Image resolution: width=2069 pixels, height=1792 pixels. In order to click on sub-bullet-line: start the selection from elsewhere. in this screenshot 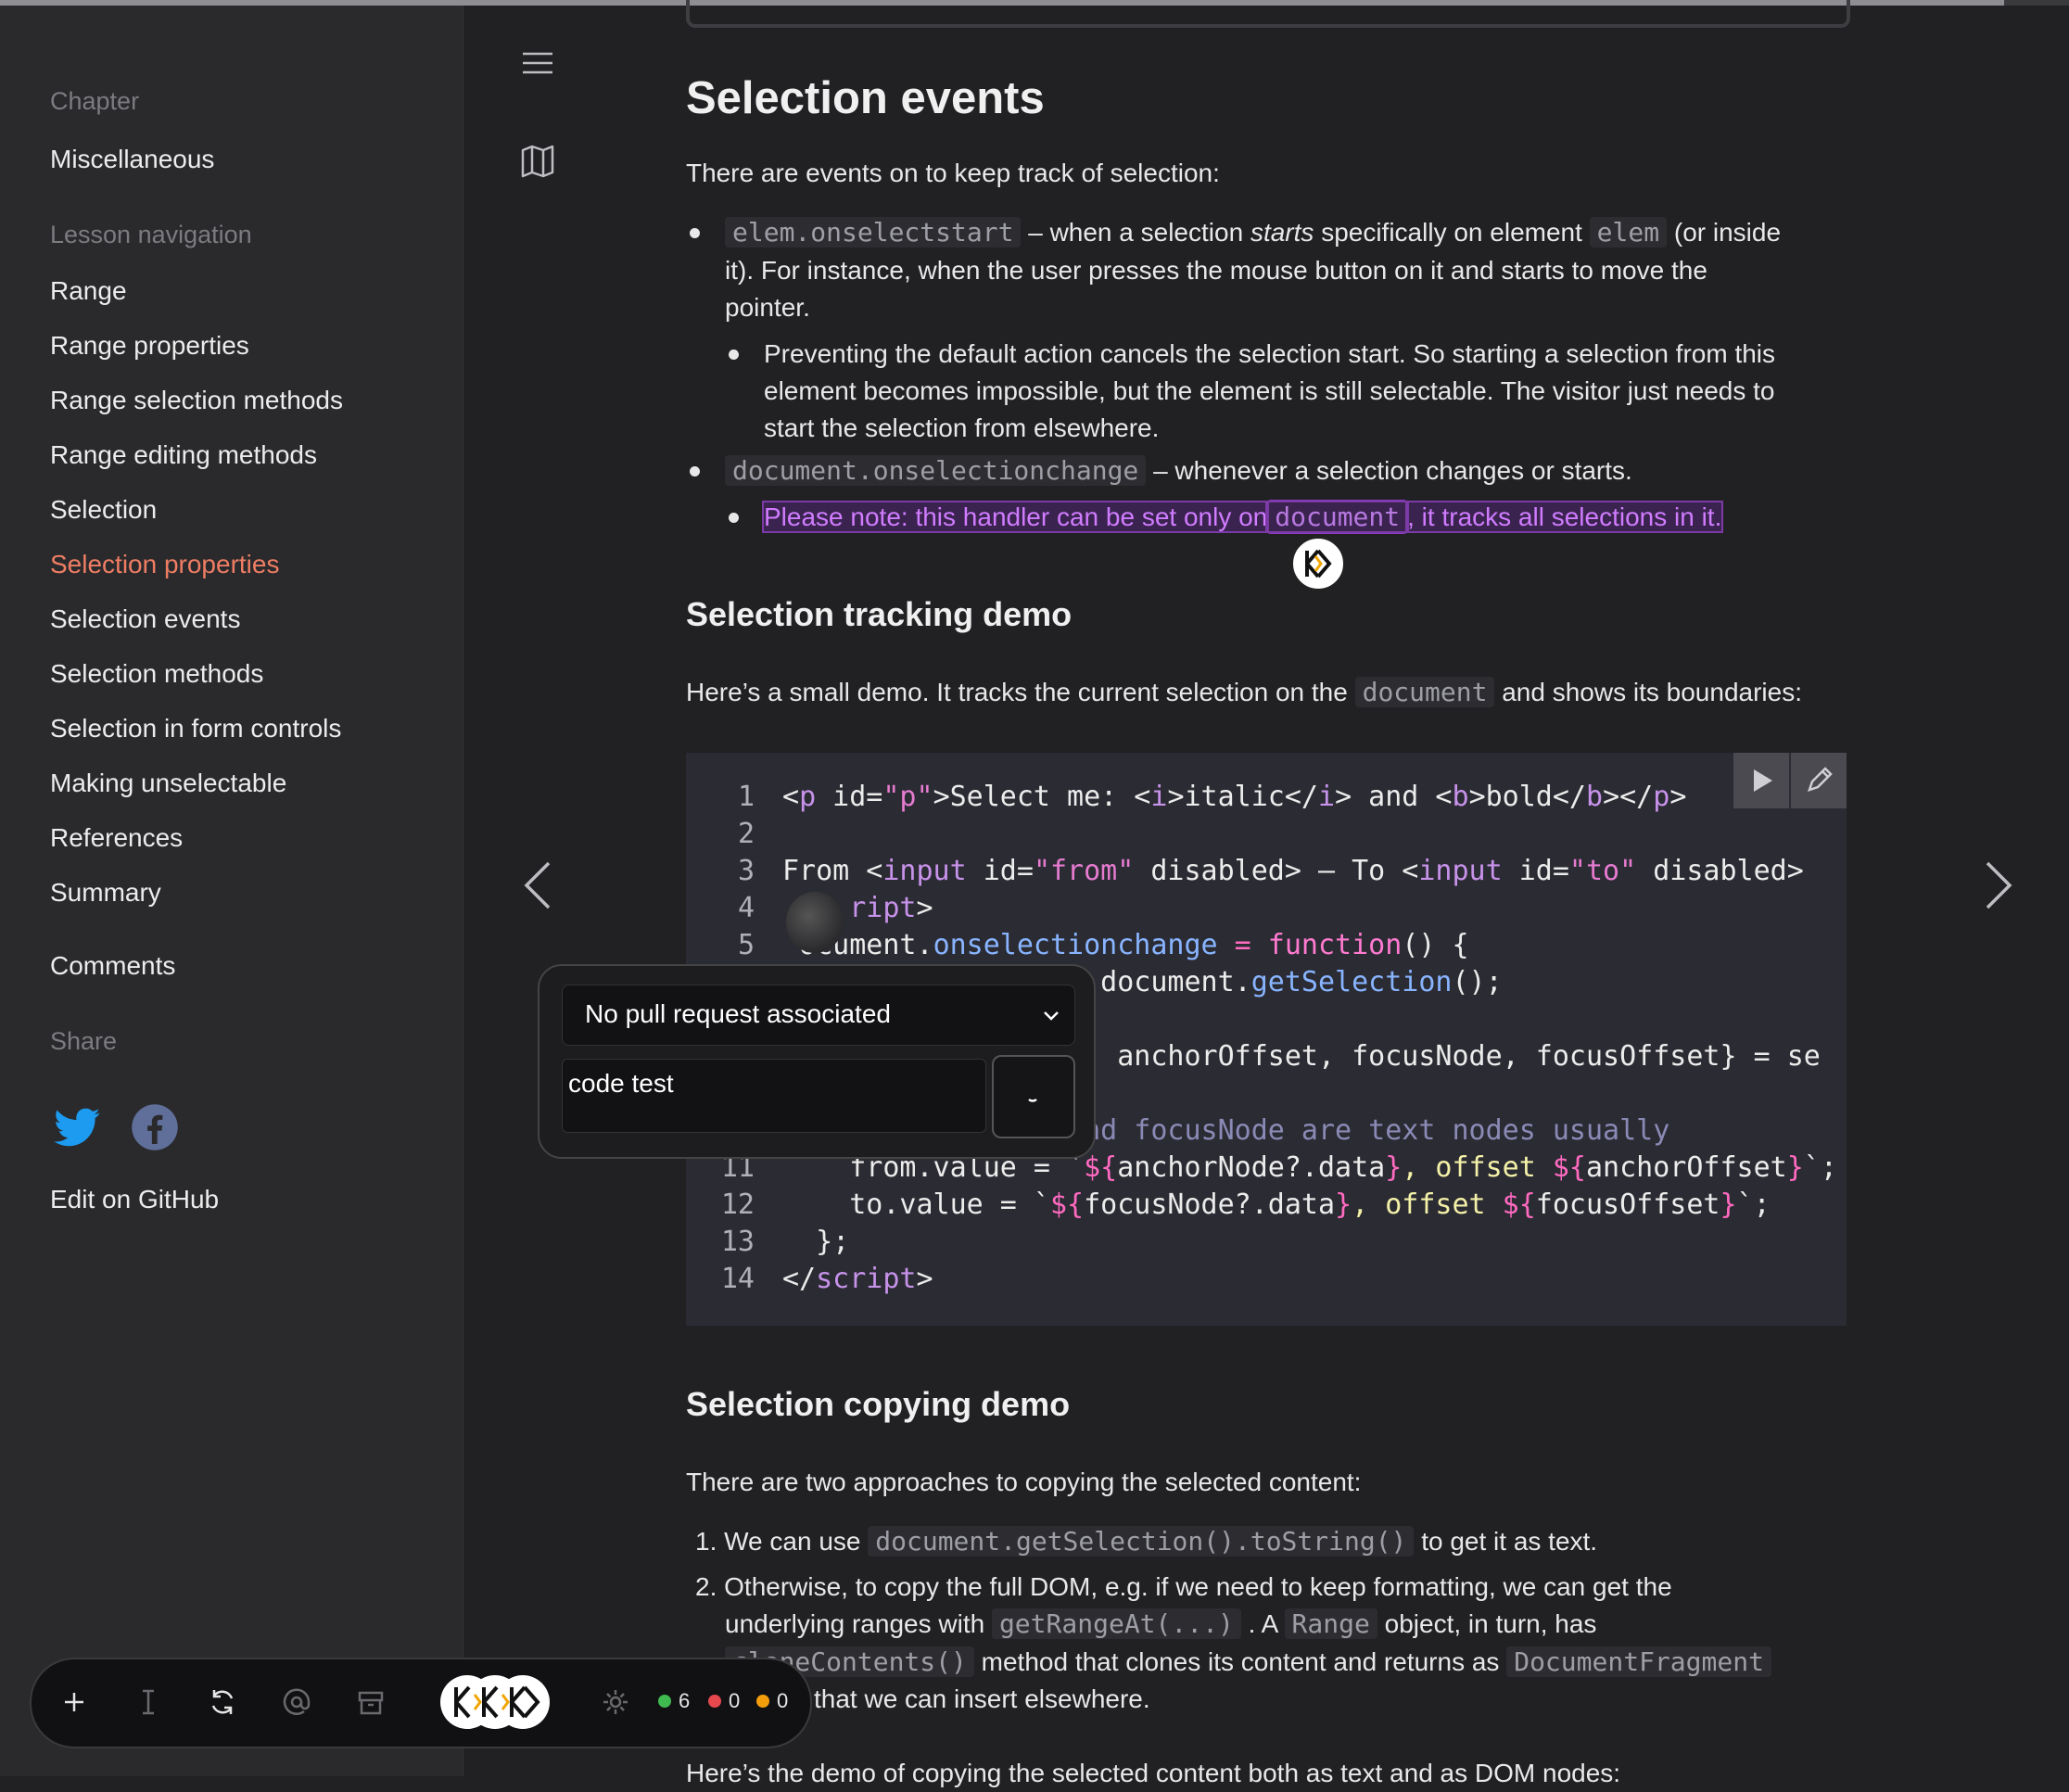, I will do `click(962, 427)`.